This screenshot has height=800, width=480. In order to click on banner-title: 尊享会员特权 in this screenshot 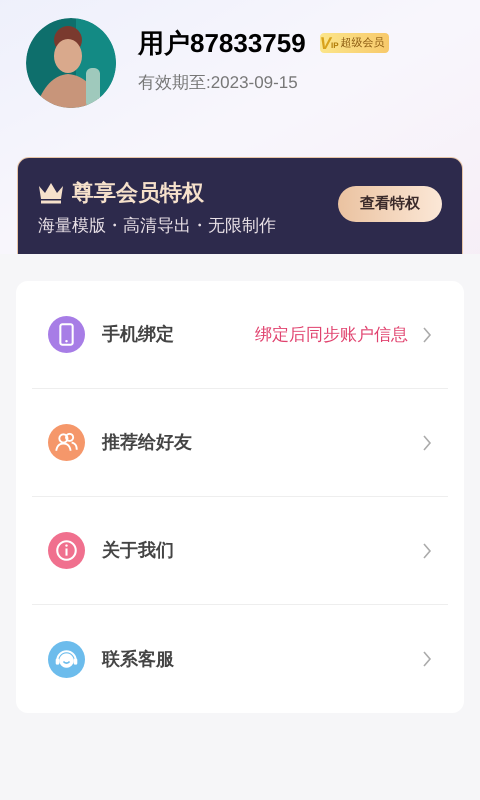, I will do `click(138, 193)`.